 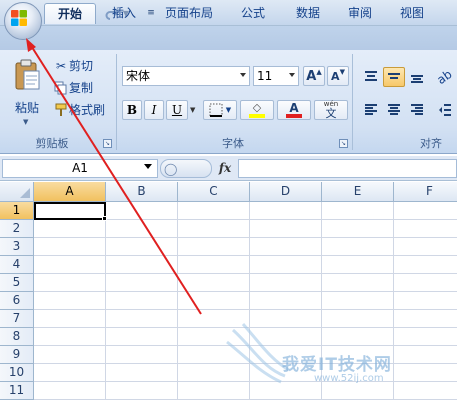 What do you see at coordinates (142, 301) in the screenshot?
I see `cell-b6` at bounding box center [142, 301].